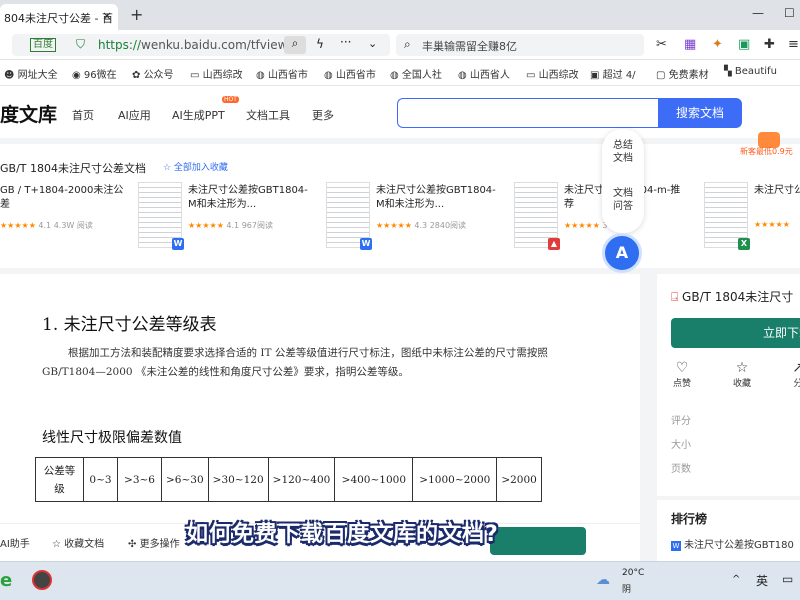 Image resolution: width=800 pixels, height=600 pixels. Describe the element at coordinates (6, 580) in the screenshot. I see `browser-app-icon: e` at that location.